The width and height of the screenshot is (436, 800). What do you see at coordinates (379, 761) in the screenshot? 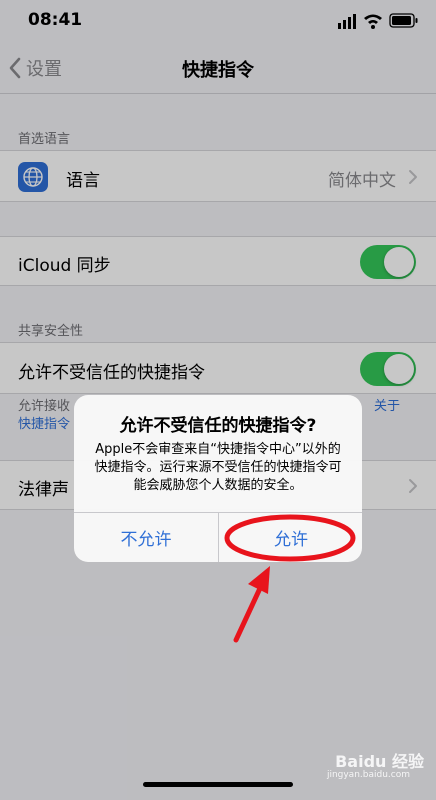
I see `watermark-text: Baidu 经验` at bounding box center [379, 761].